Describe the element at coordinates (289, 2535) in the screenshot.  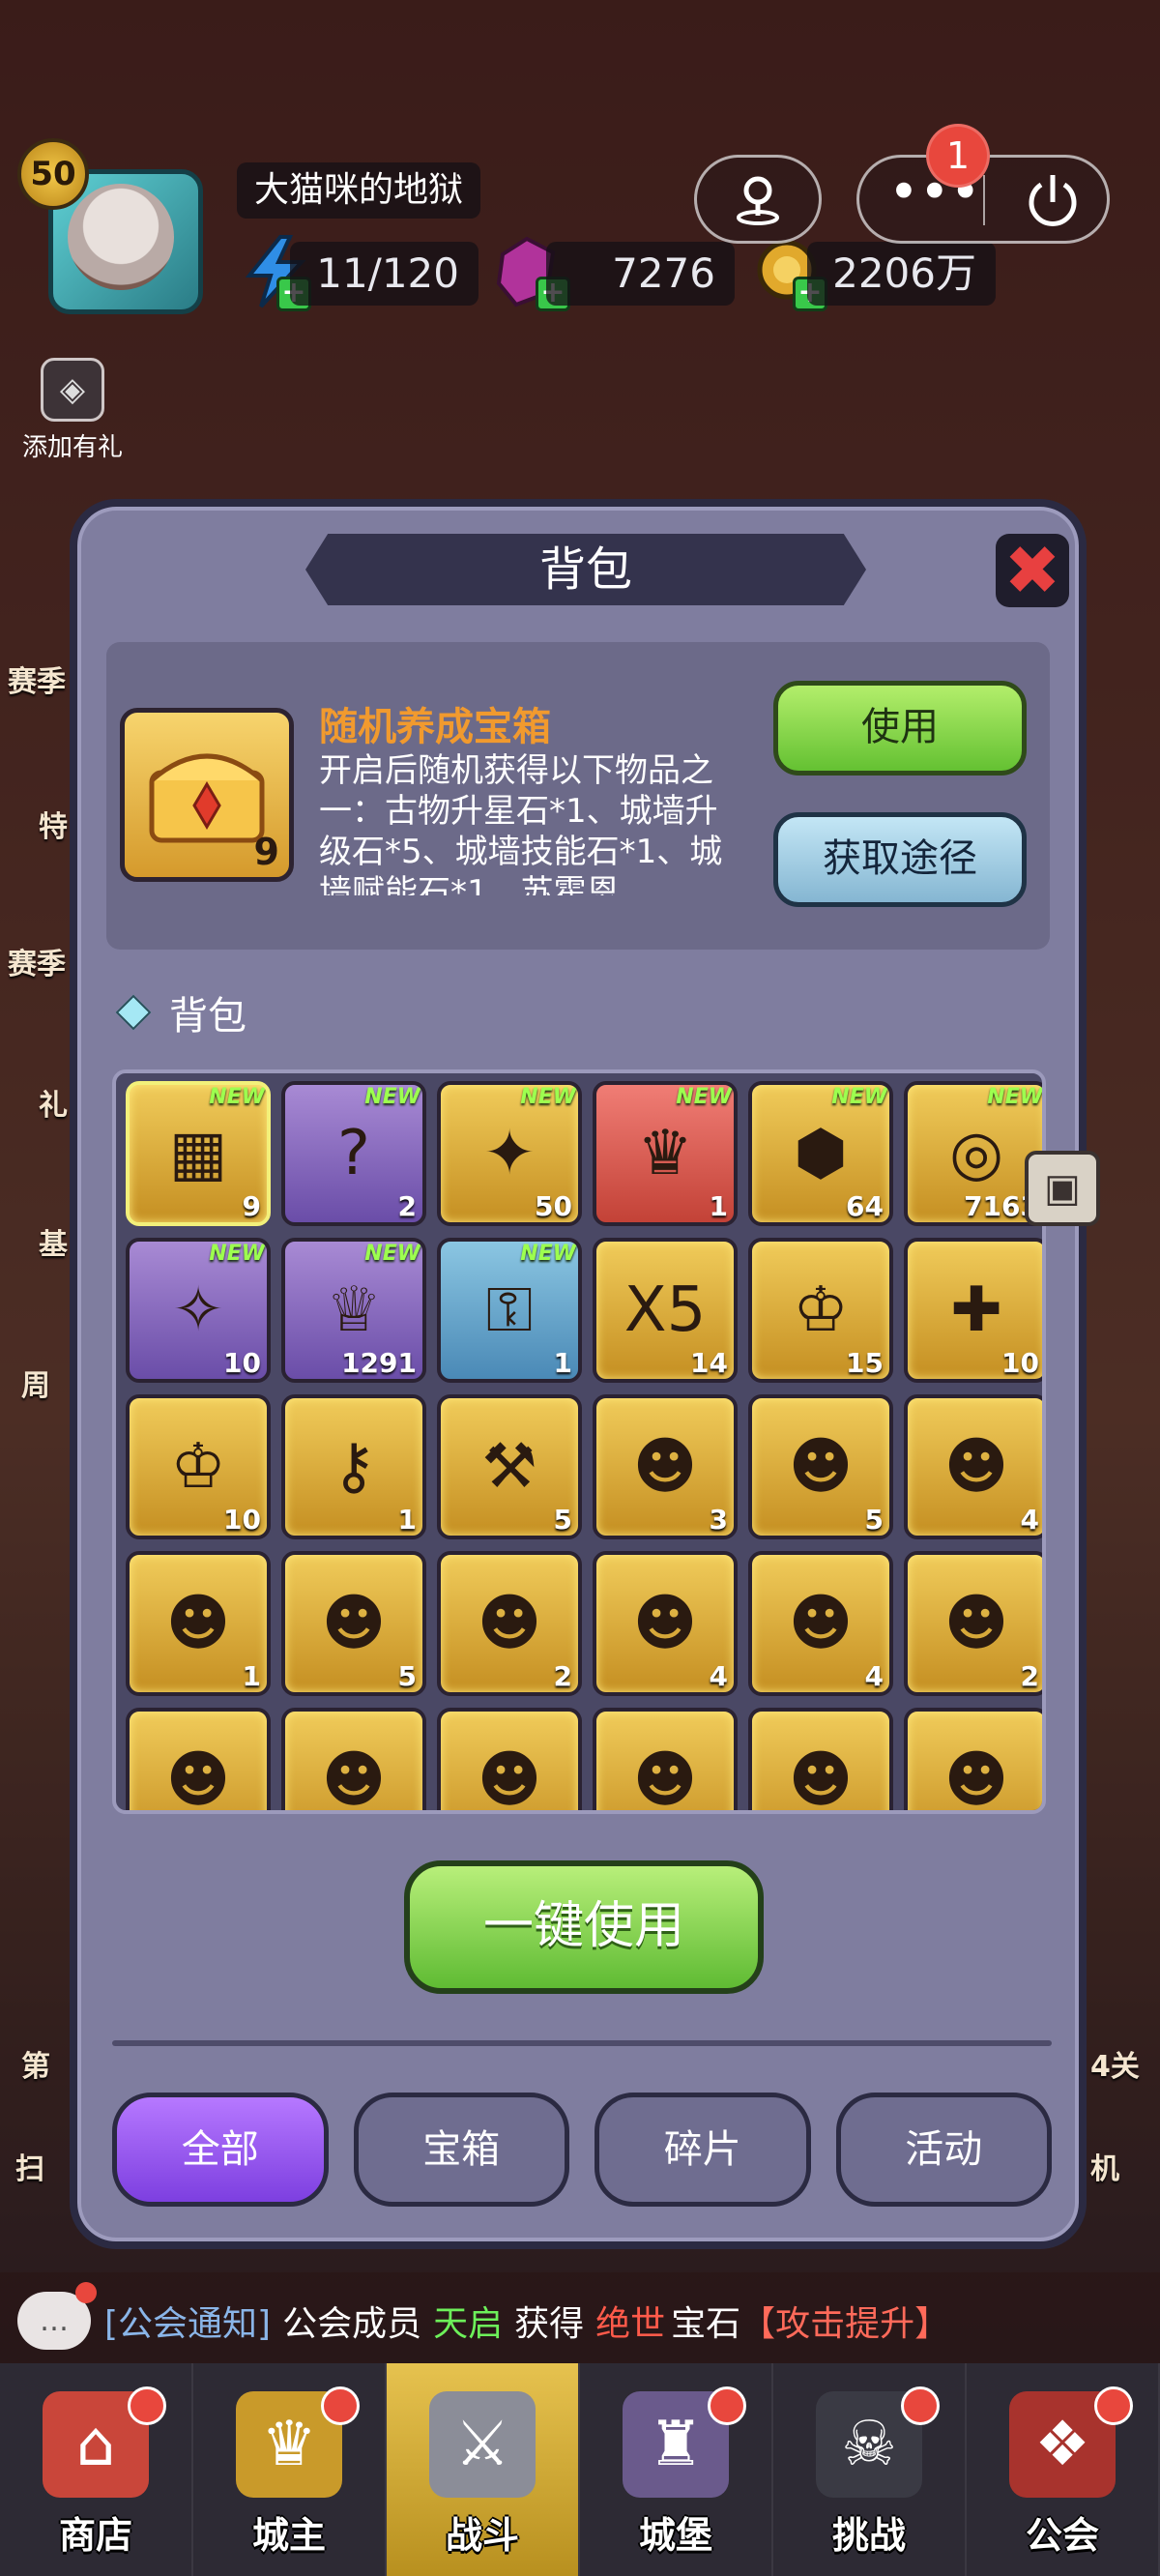
I see `nav-label: 城主` at that location.